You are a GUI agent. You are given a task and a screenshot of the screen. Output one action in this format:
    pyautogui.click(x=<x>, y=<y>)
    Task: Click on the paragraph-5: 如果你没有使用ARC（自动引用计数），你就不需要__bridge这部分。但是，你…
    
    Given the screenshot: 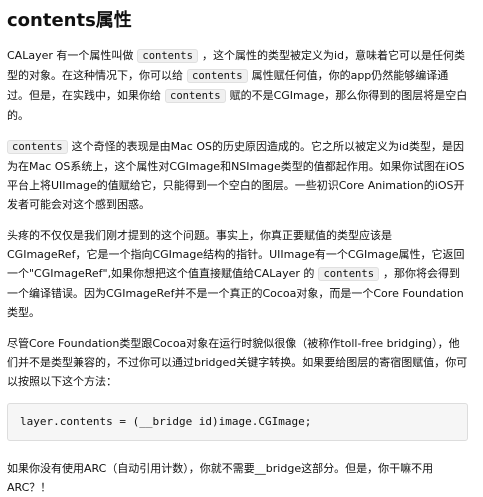 What is the action you would take?
    pyautogui.click(x=237, y=478)
    